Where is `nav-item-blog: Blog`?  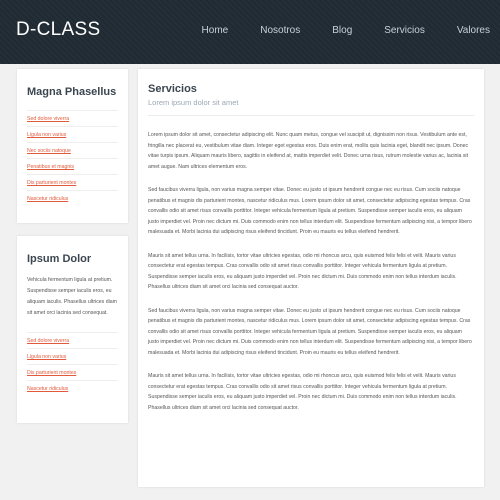 nav-item-blog: Blog is located at coordinates (342, 30).